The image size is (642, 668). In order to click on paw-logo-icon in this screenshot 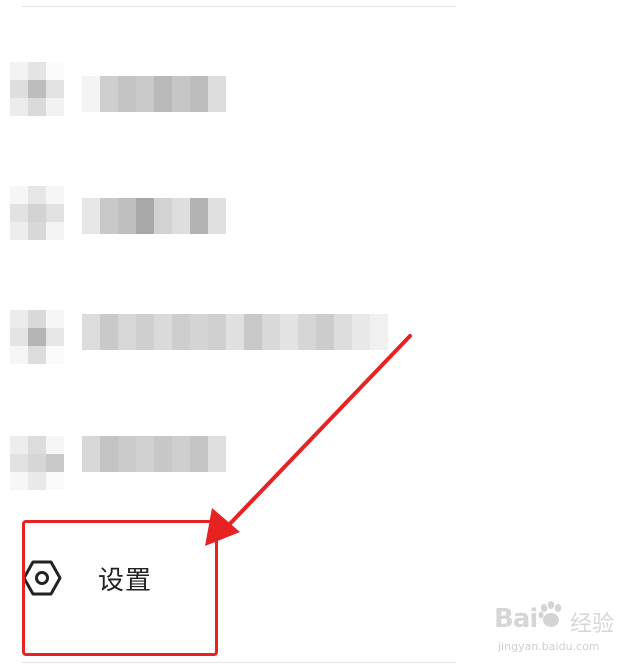, I will do `click(550, 614)`.